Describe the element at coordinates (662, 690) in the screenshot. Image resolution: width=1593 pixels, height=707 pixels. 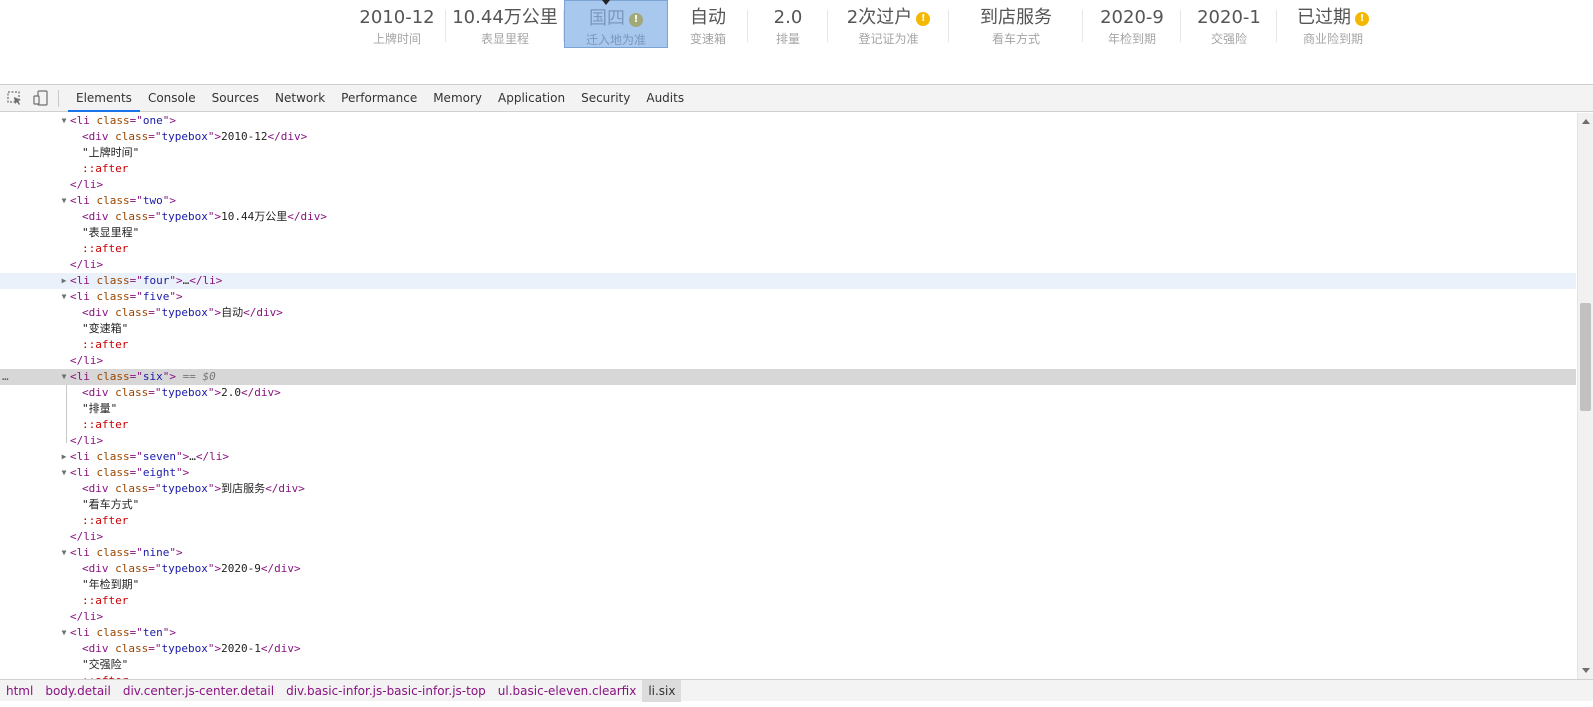
I see `breadcrumb-item: li.six` at that location.